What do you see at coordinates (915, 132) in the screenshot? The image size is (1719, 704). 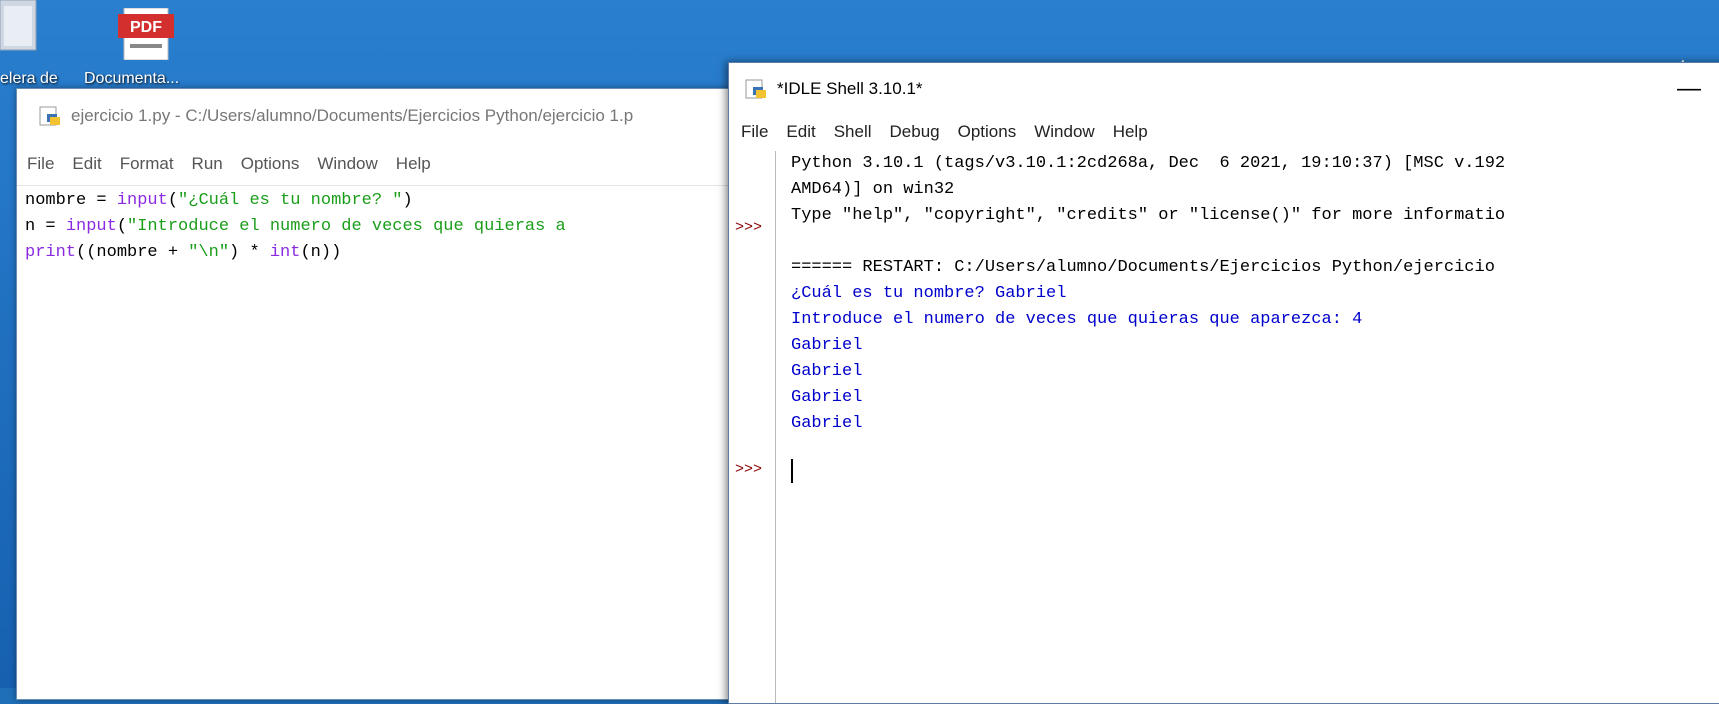 I see `shell-menu-debug: Debug` at bounding box center [915, 132].